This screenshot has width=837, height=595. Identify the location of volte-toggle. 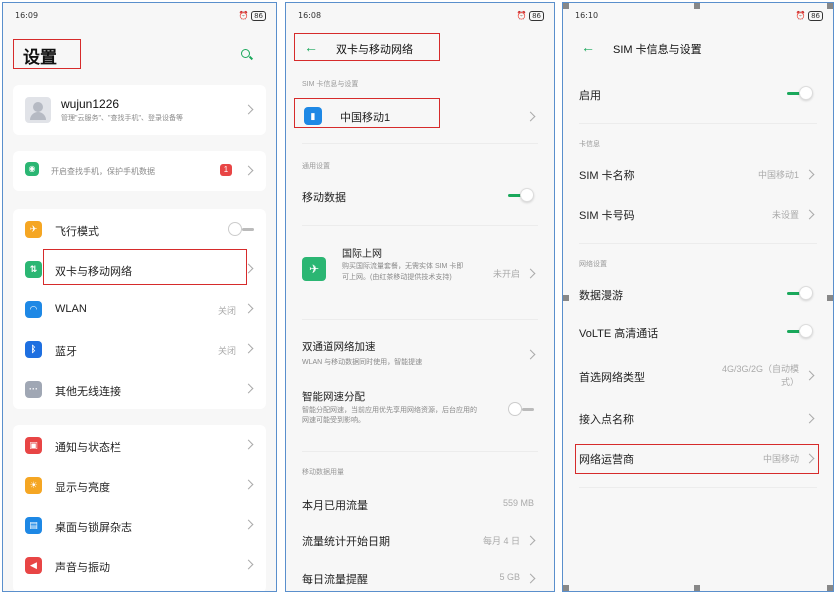
(800, 331).